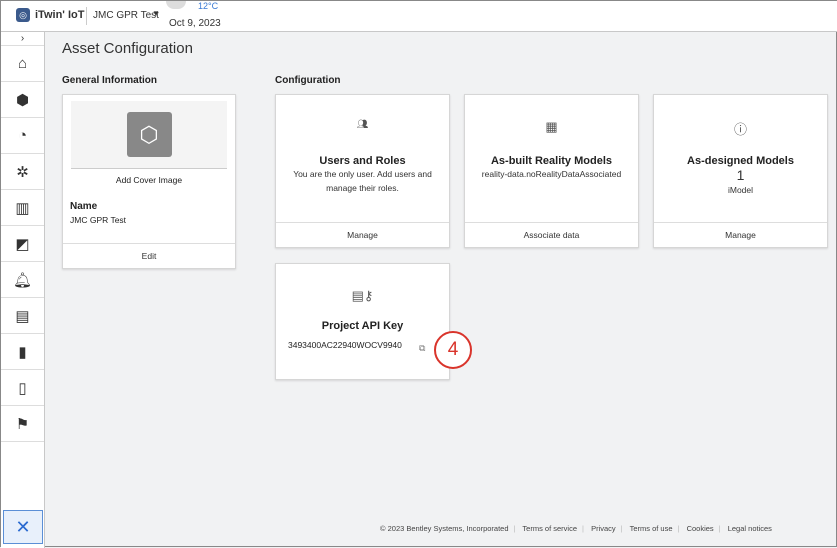 This screenshot has width=837, height=548. I want to click on designed-models-card: ⓘ As-designed Models 1 iModel Manage, so click(740, 171).